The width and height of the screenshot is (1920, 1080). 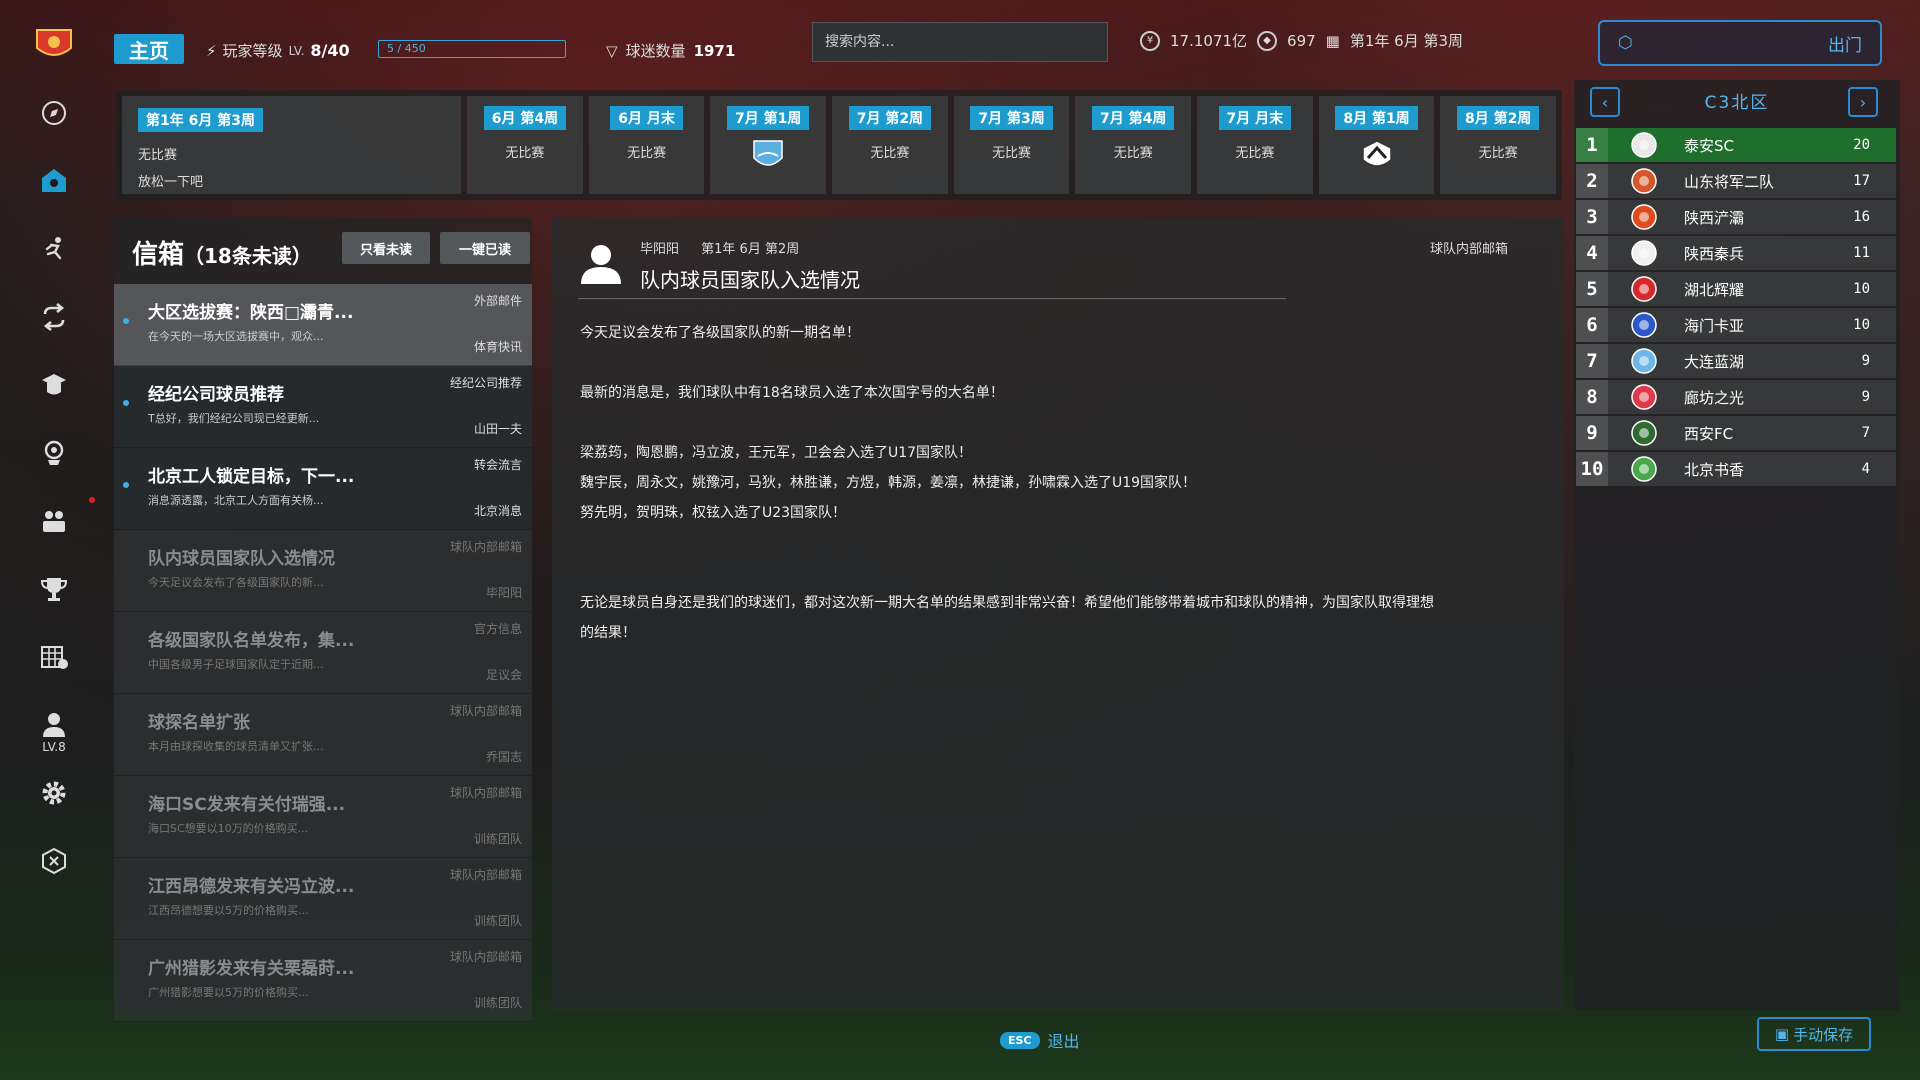 What do you see at coordinates (1592, 325) in the screenshot?
I see `team-rank: 6` at bounding box center [1592, 325].